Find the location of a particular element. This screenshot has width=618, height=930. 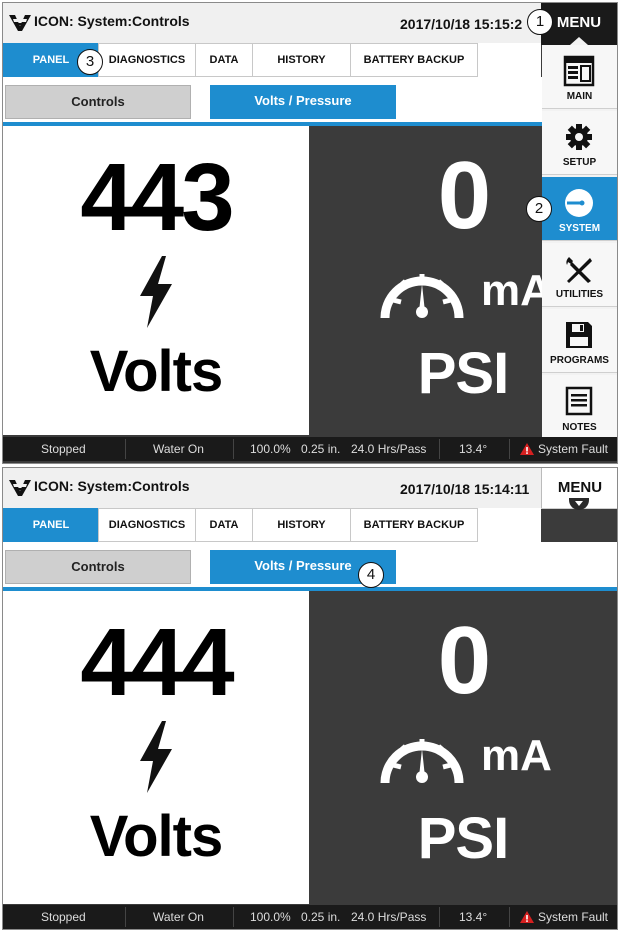

tools-icon is located at coordinates (579, 270).